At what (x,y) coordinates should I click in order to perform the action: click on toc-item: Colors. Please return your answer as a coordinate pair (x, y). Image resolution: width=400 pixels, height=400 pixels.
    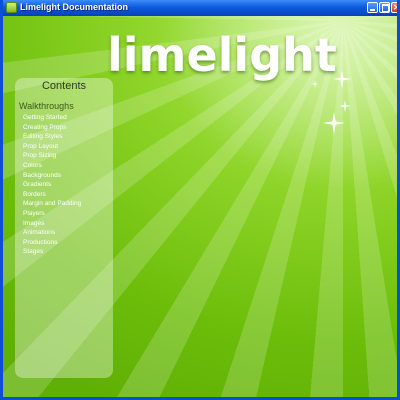
    Looking at the image, I should click on (52, 166).